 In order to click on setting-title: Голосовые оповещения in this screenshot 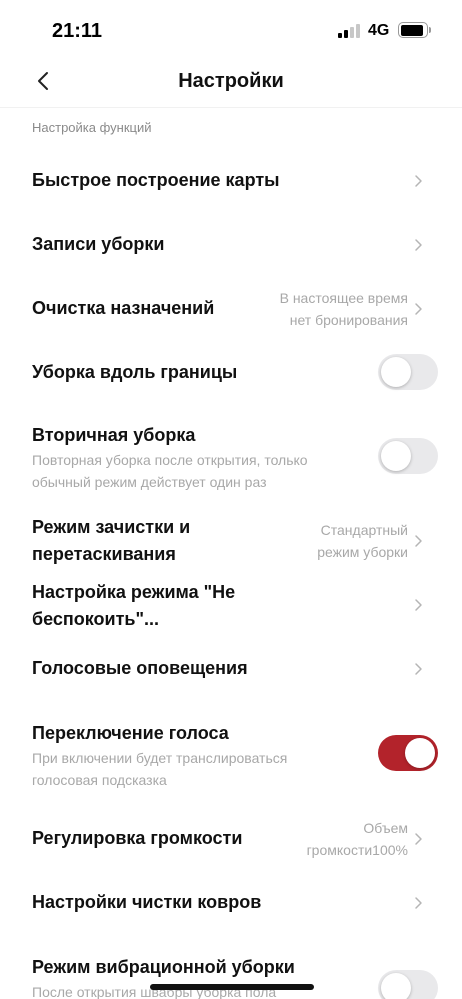, I will do `click(140, 668)`.